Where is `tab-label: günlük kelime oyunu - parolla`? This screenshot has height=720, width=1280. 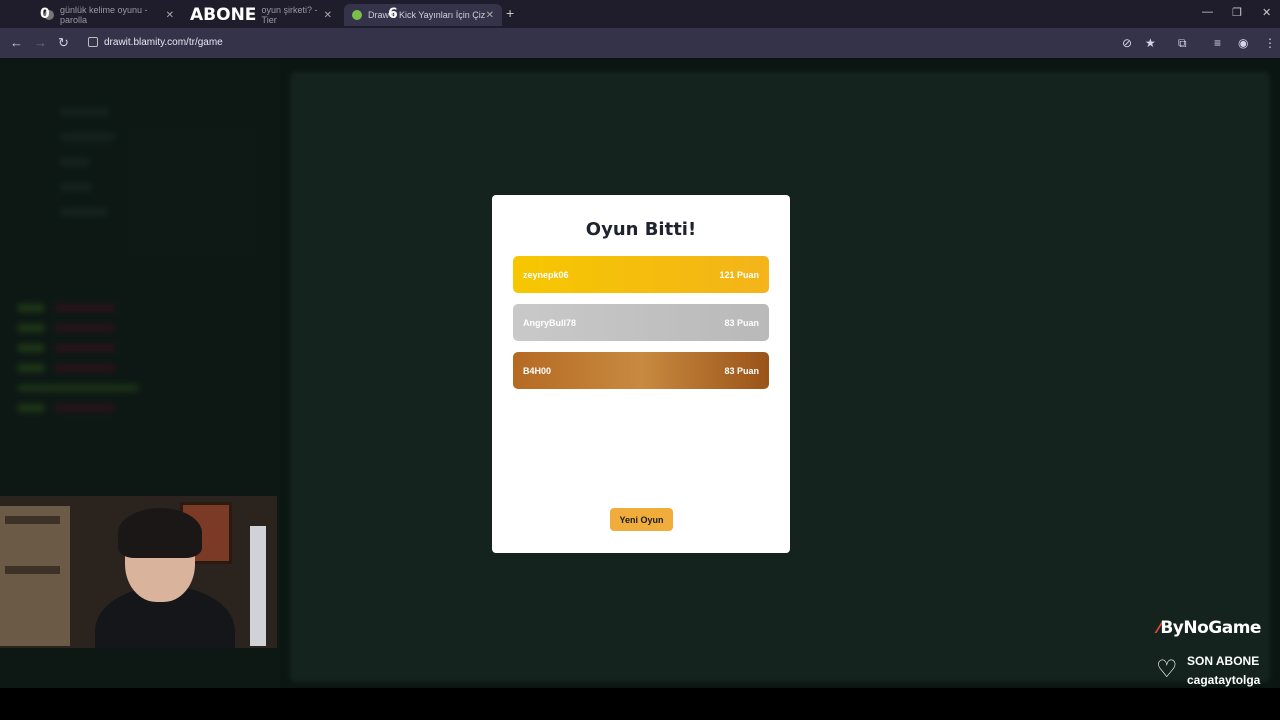 tab-label: günlük kelime oyunu - parolla is located at coordinates (104, 15).